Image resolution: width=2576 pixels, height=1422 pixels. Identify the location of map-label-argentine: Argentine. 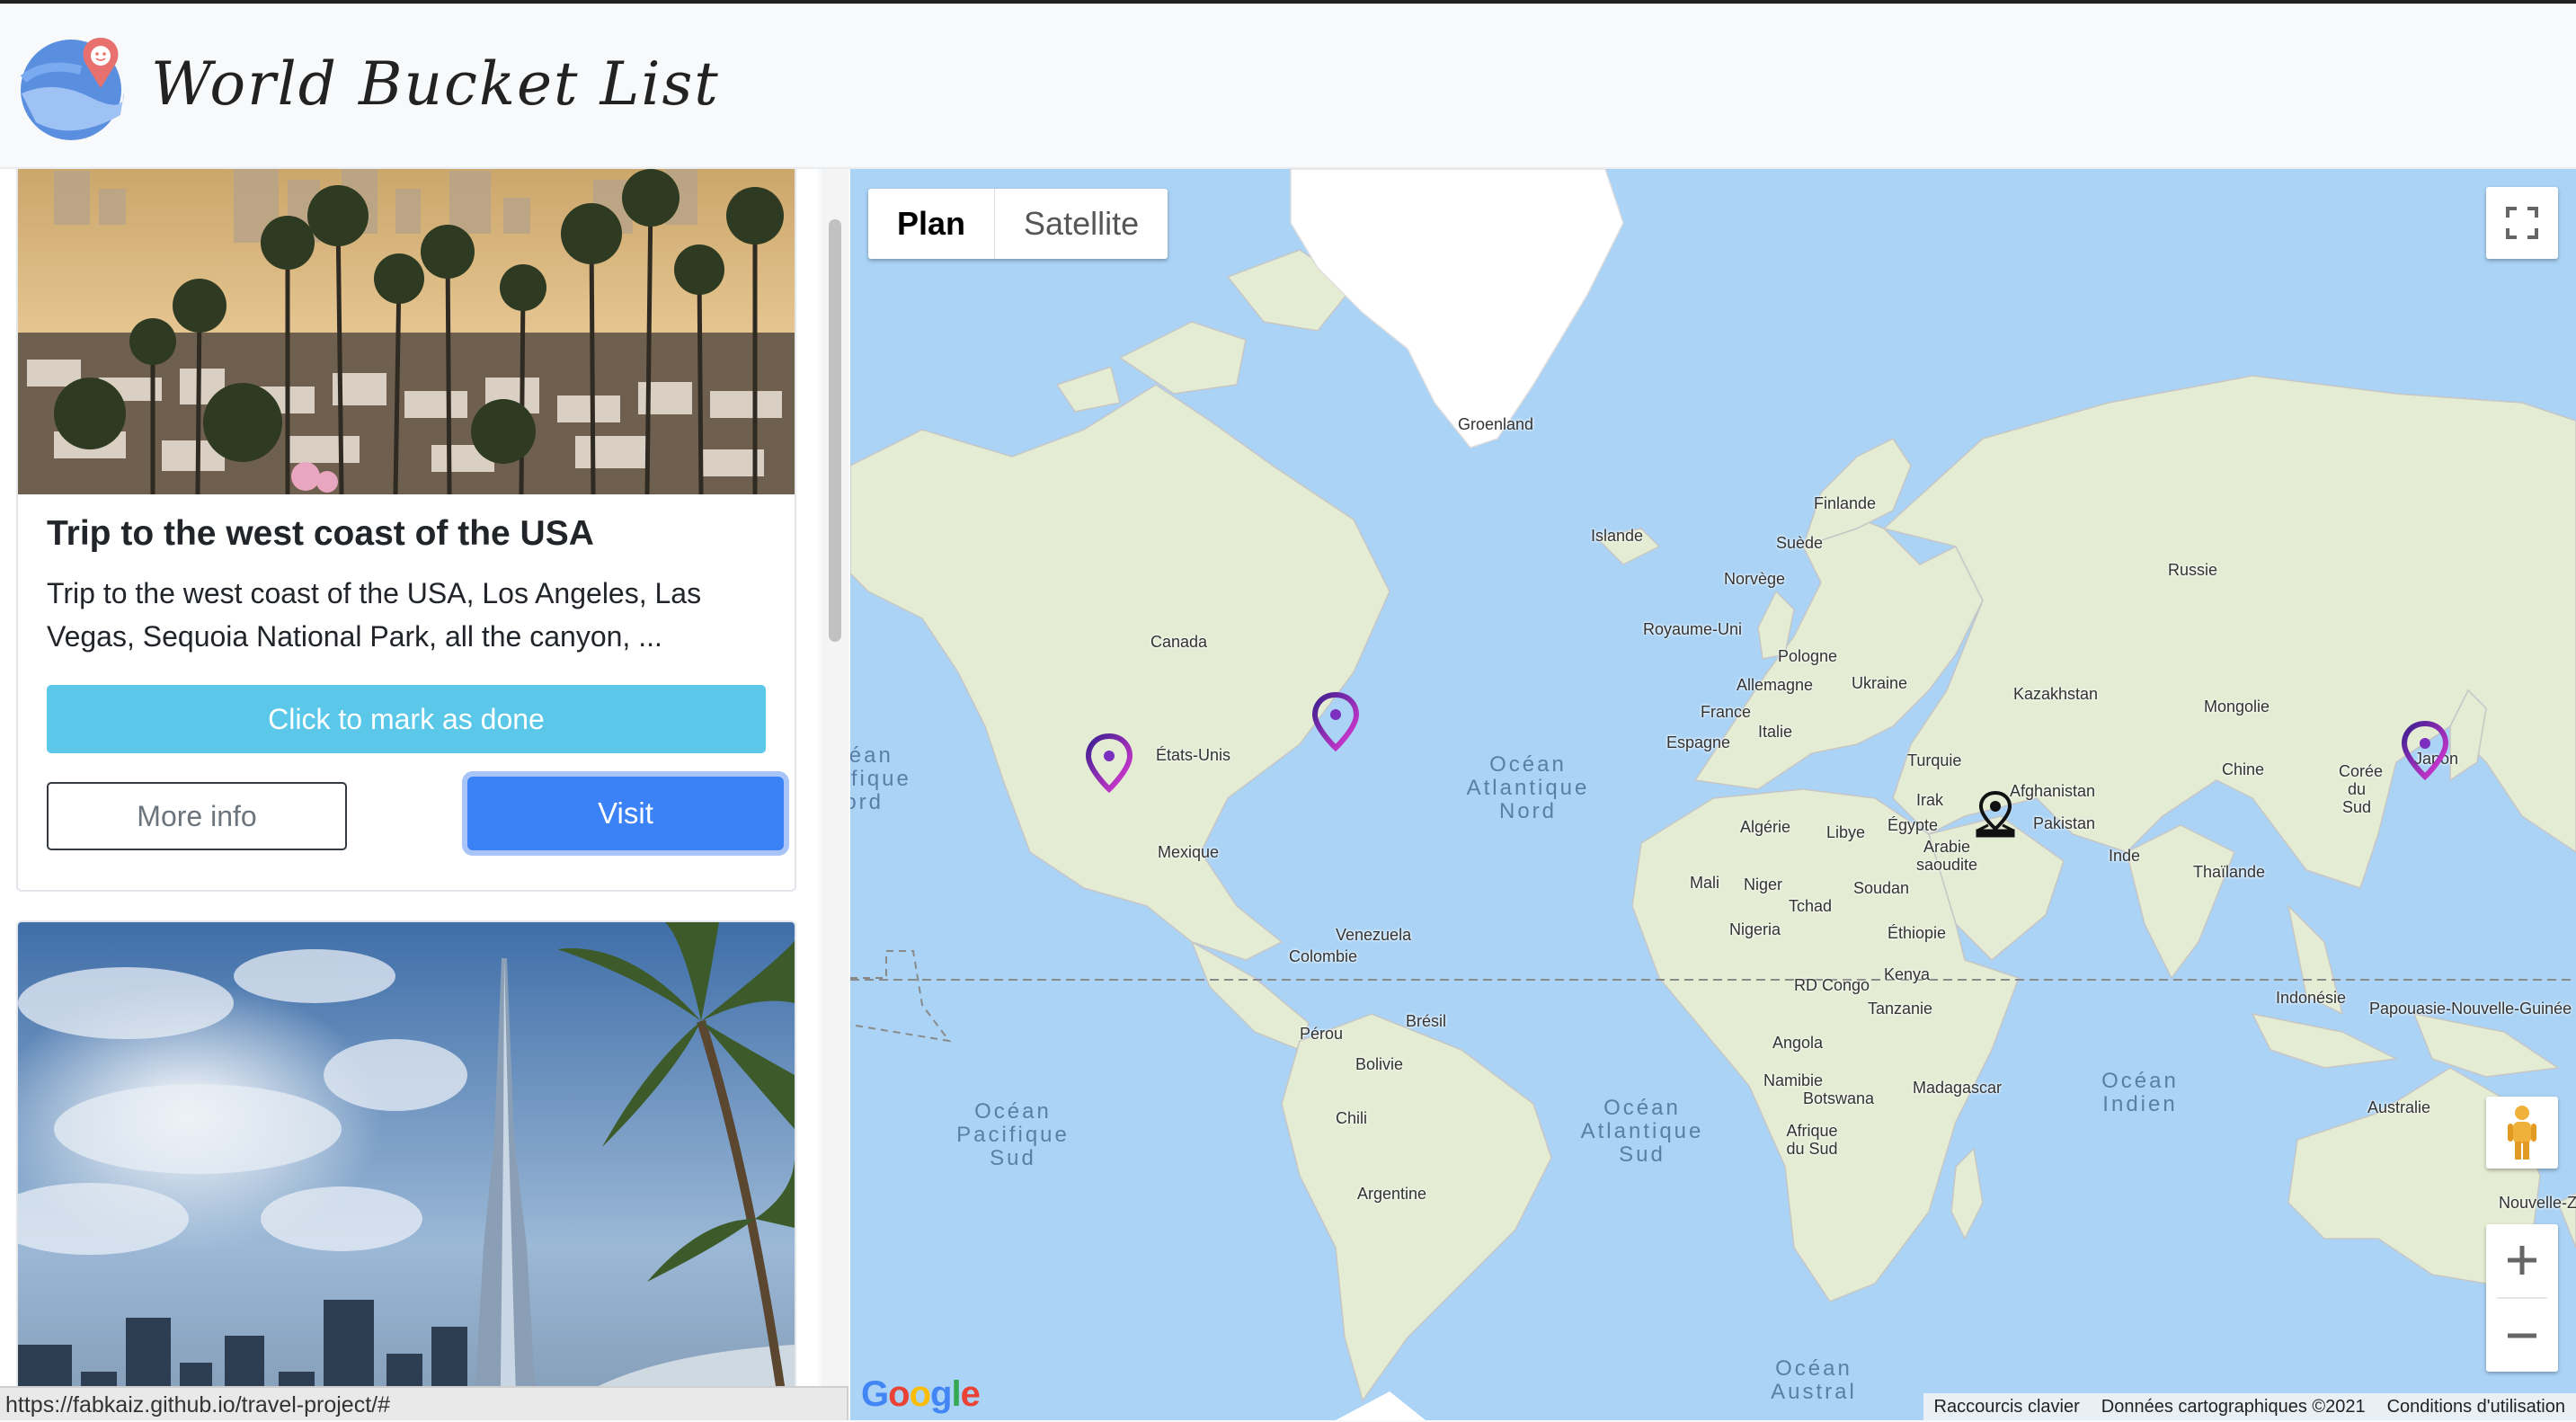
(1392, 1194).